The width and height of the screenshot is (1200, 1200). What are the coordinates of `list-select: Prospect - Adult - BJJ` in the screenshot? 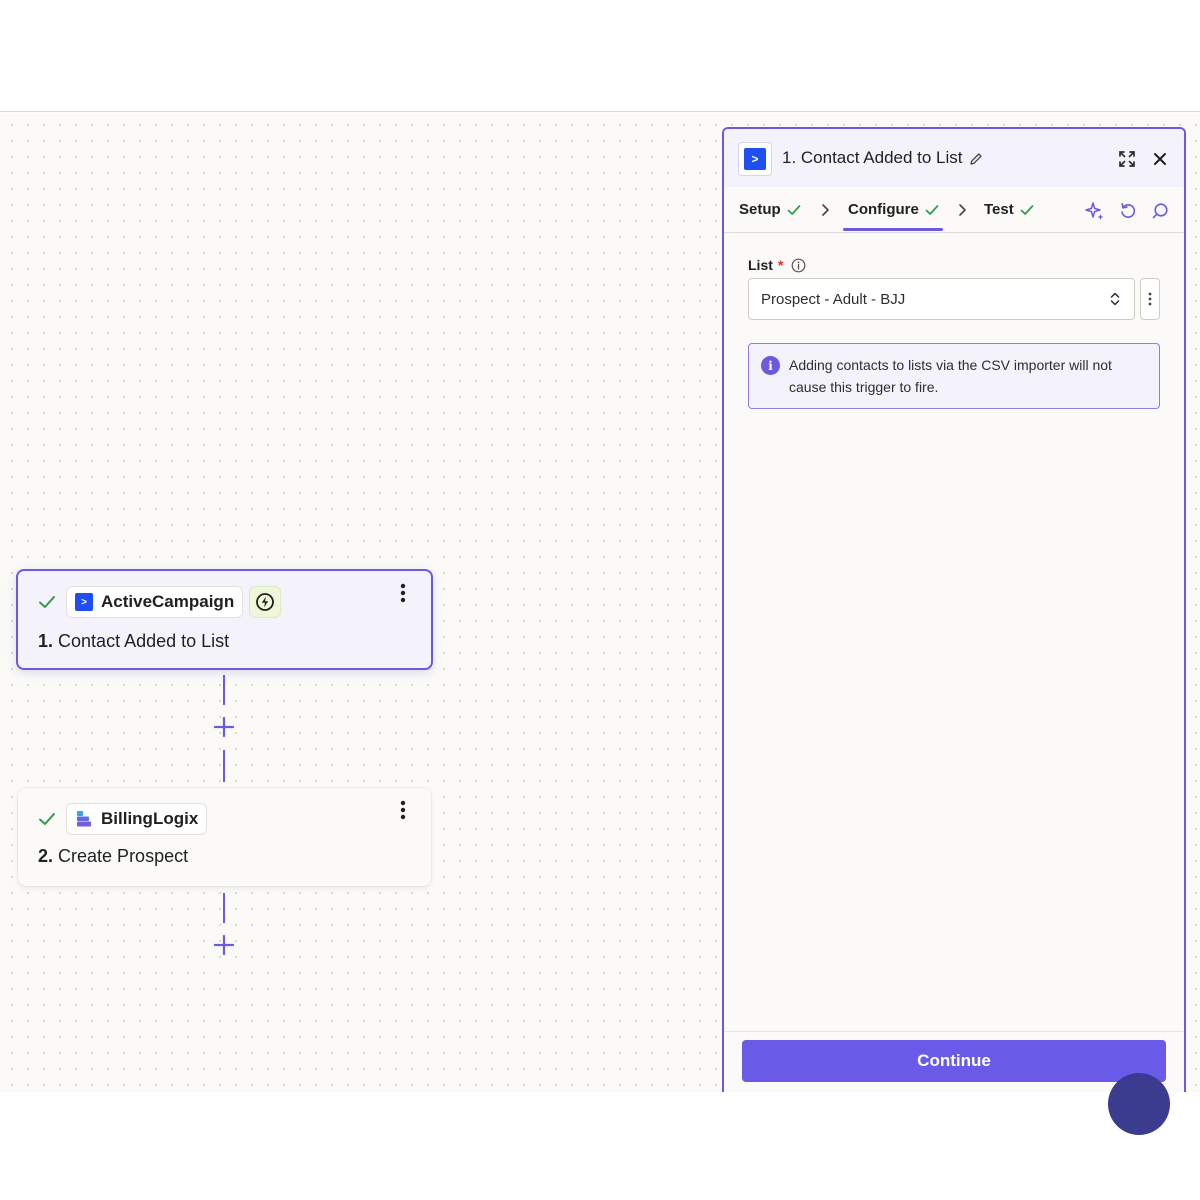 It's located at (941, 299).